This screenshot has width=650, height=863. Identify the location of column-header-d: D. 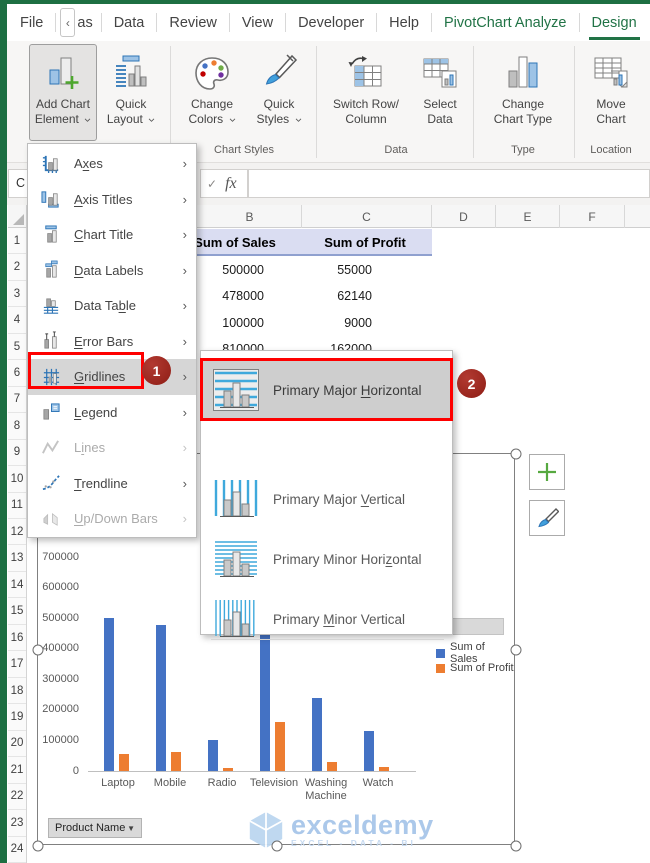
(464, 216).